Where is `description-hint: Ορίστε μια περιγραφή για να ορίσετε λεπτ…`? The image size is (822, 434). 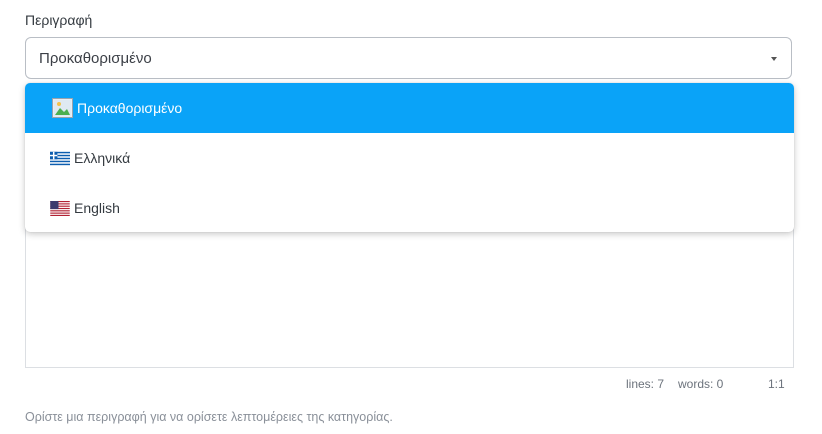
description-hint: Ορίστε μια περιγραφή για να ορίσετε λεπτ… is located at coordinates (209, 417).